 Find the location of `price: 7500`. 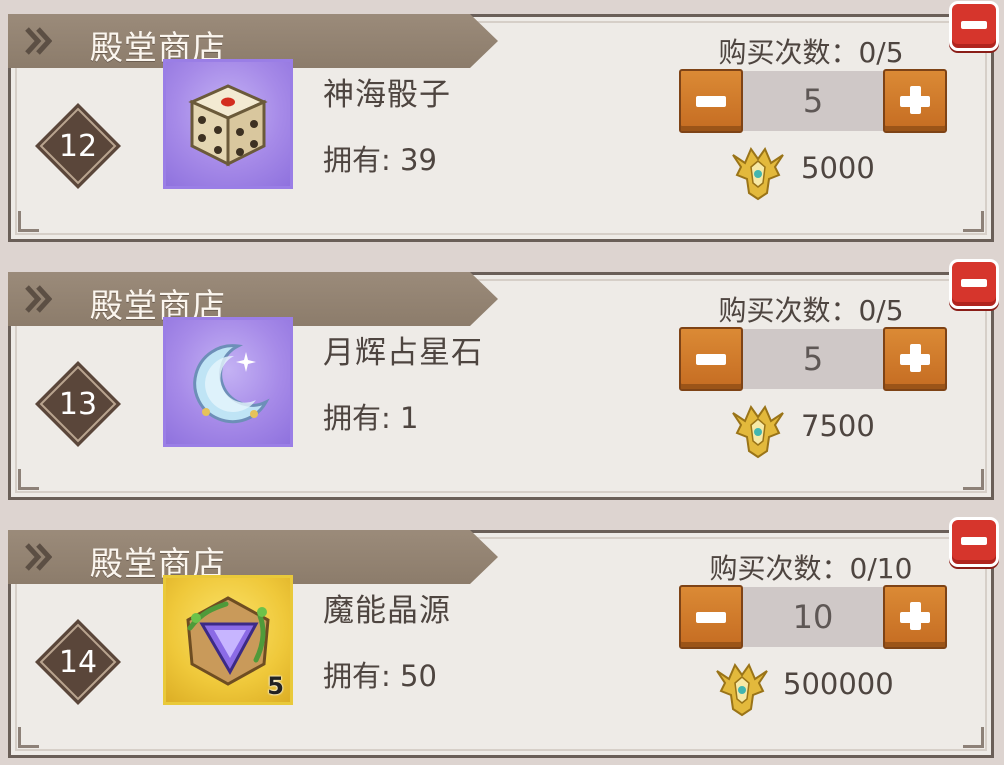

price: 7500 is located at coordinates (838, 426).